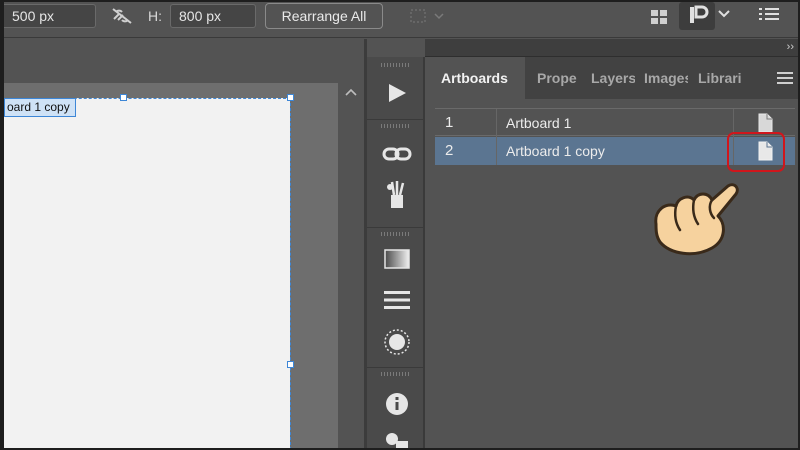 The image size is (800, 450). What do you see at coordinates (696, 220) in the screenshot?
I see `pointing-hand-icon` at bounding box center [696, 220].